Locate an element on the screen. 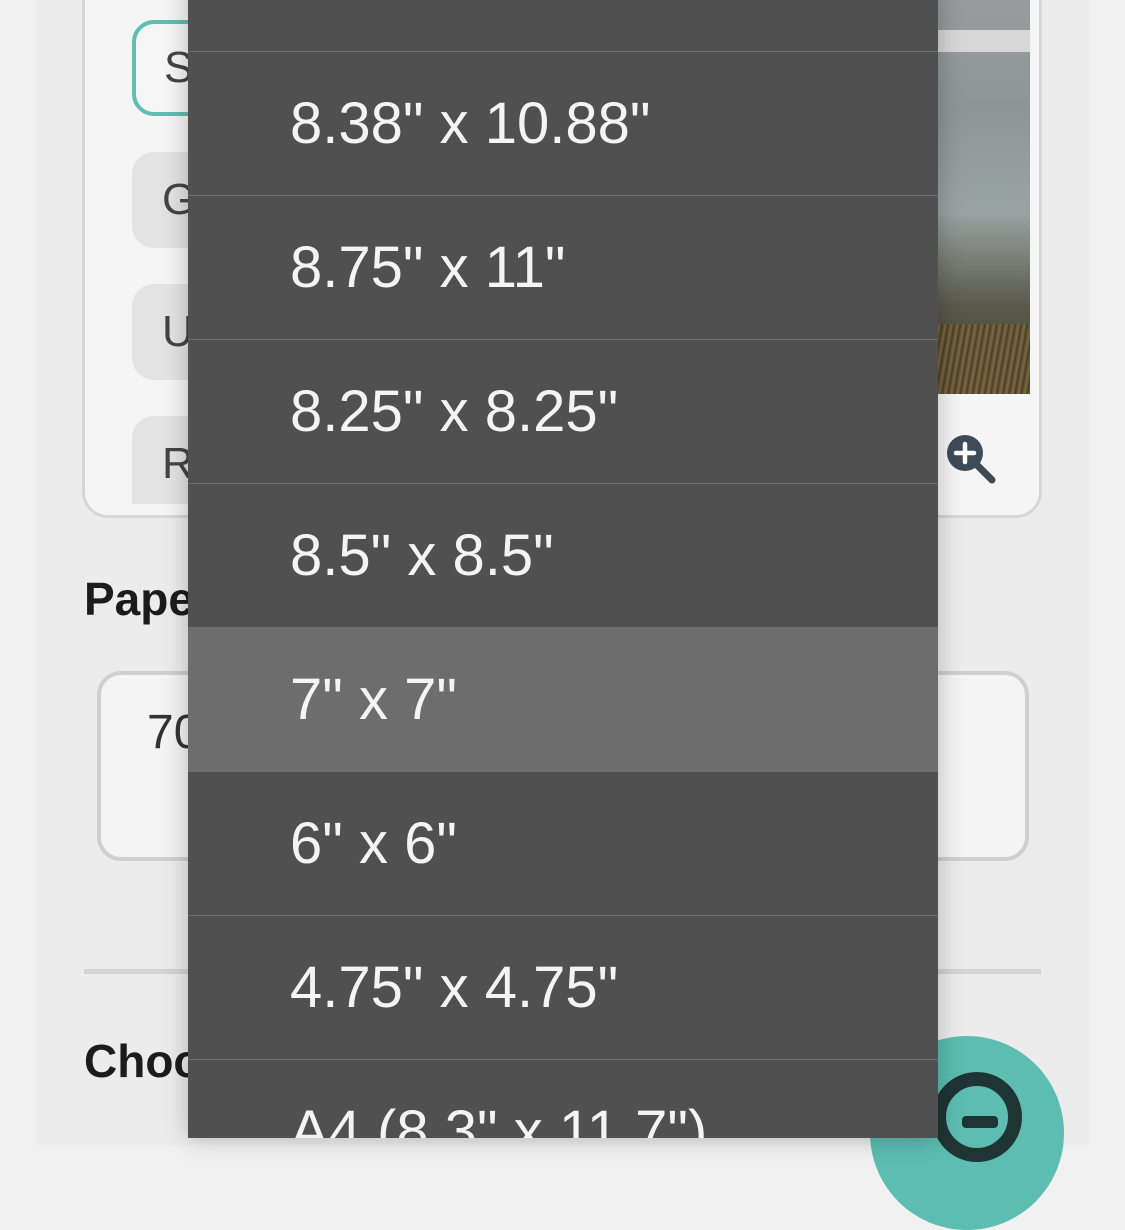 Image resolution: width=1125 pixels, height=1230 pixels. size-option: 8.38" x 10.88" is located at coordinates (563, 124).